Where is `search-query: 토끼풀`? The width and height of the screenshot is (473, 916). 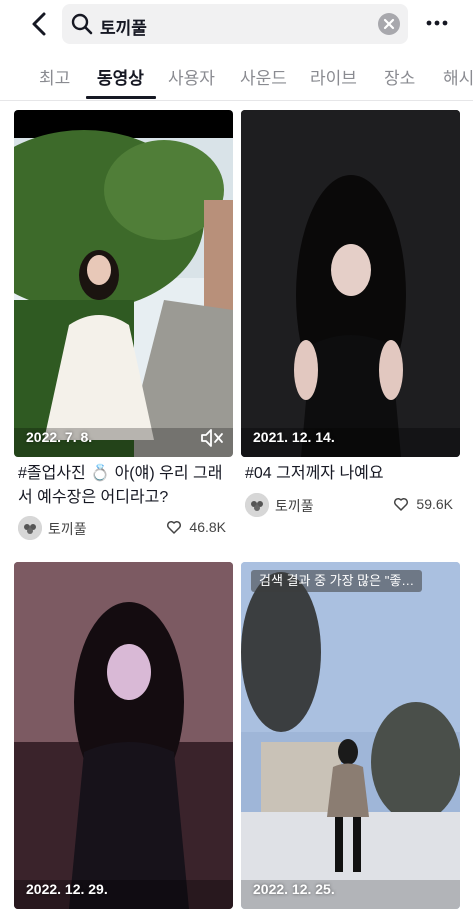
search-query: 토끼풀 is located at coordinates (123, 28).